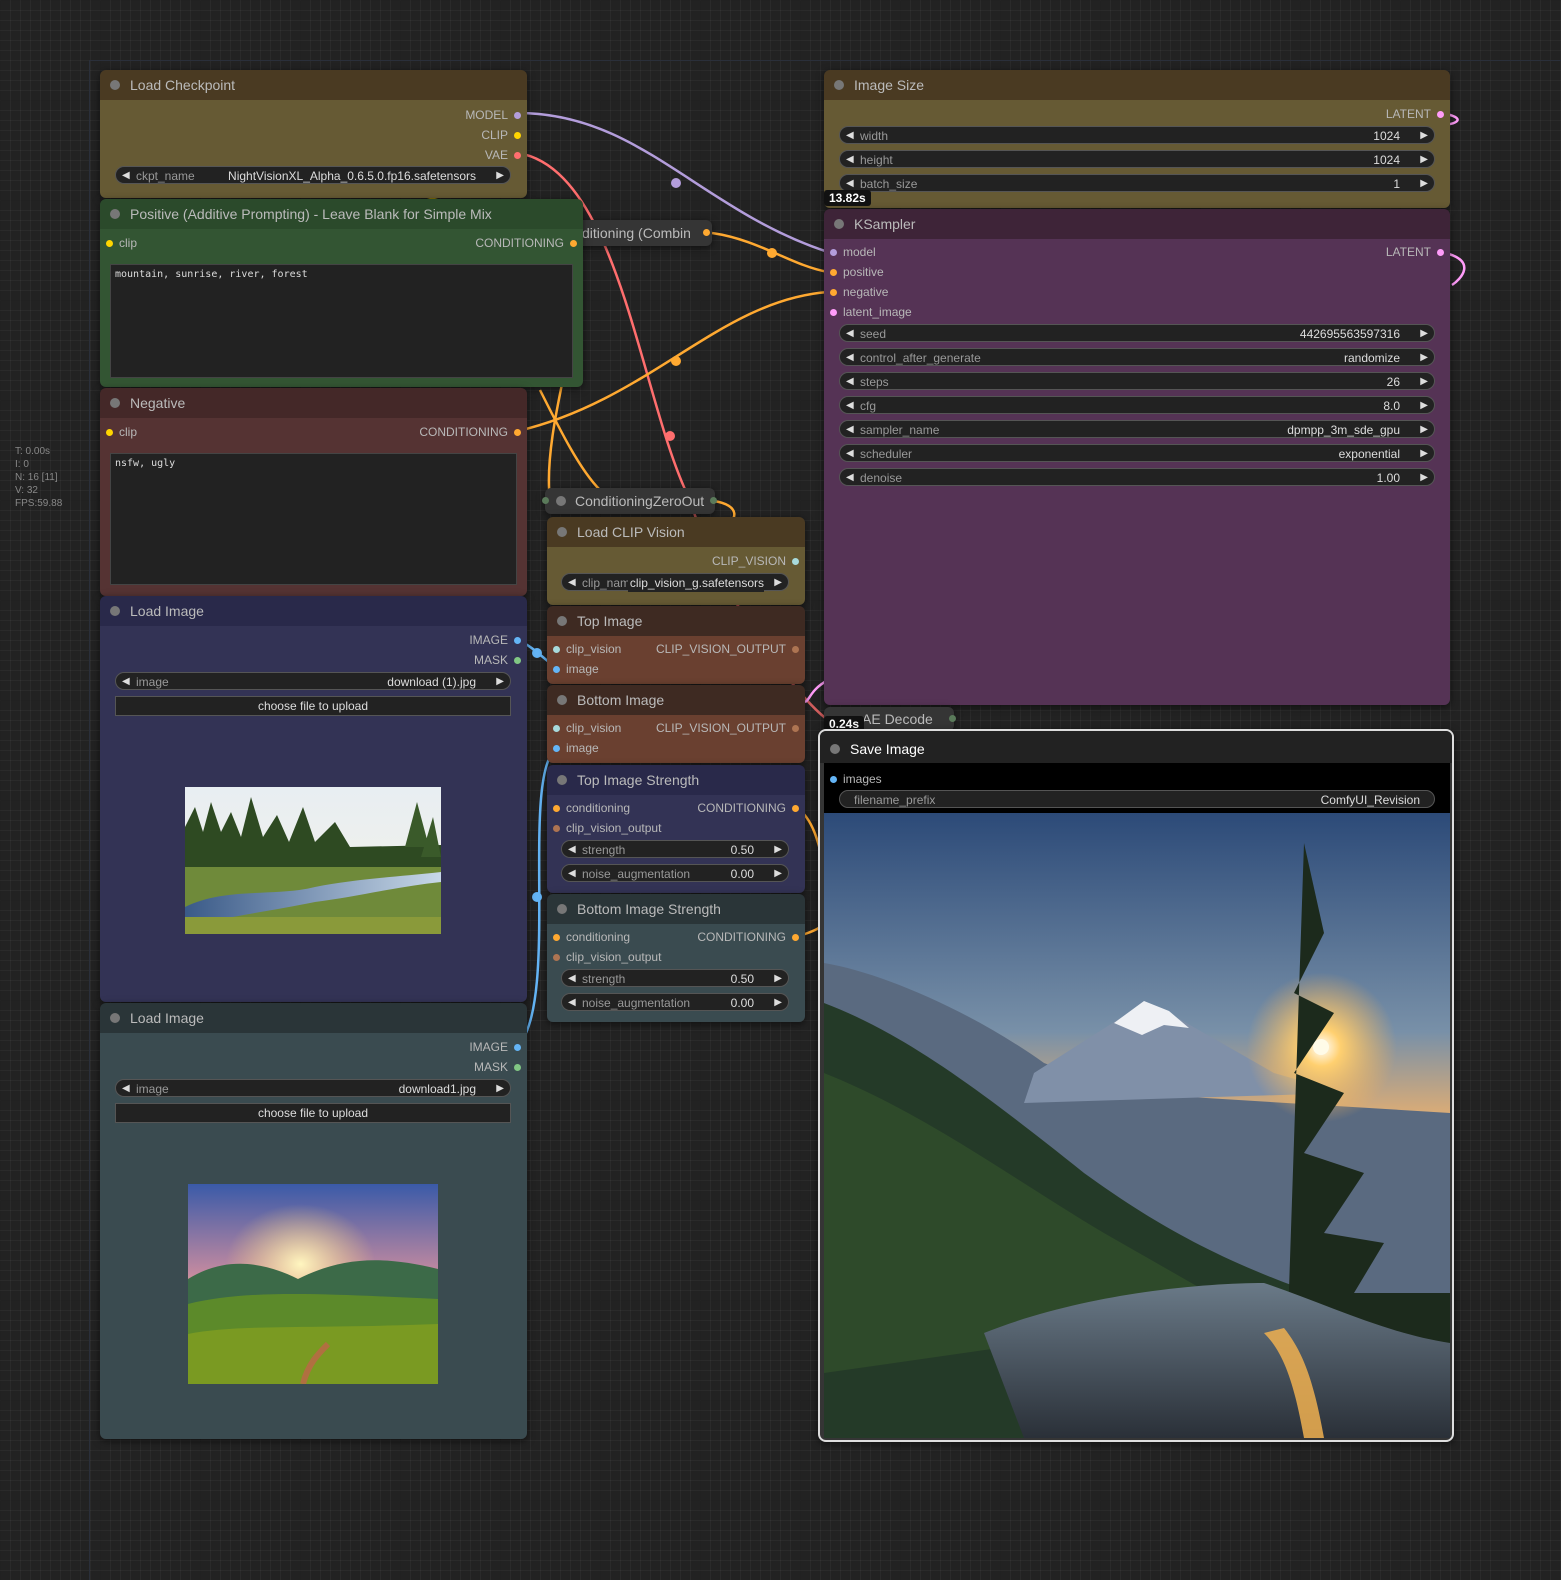 Image resolution: width=1561 pixels, height=1580 pixels. I want to click on output-model: MODEL, so click(493, 115).